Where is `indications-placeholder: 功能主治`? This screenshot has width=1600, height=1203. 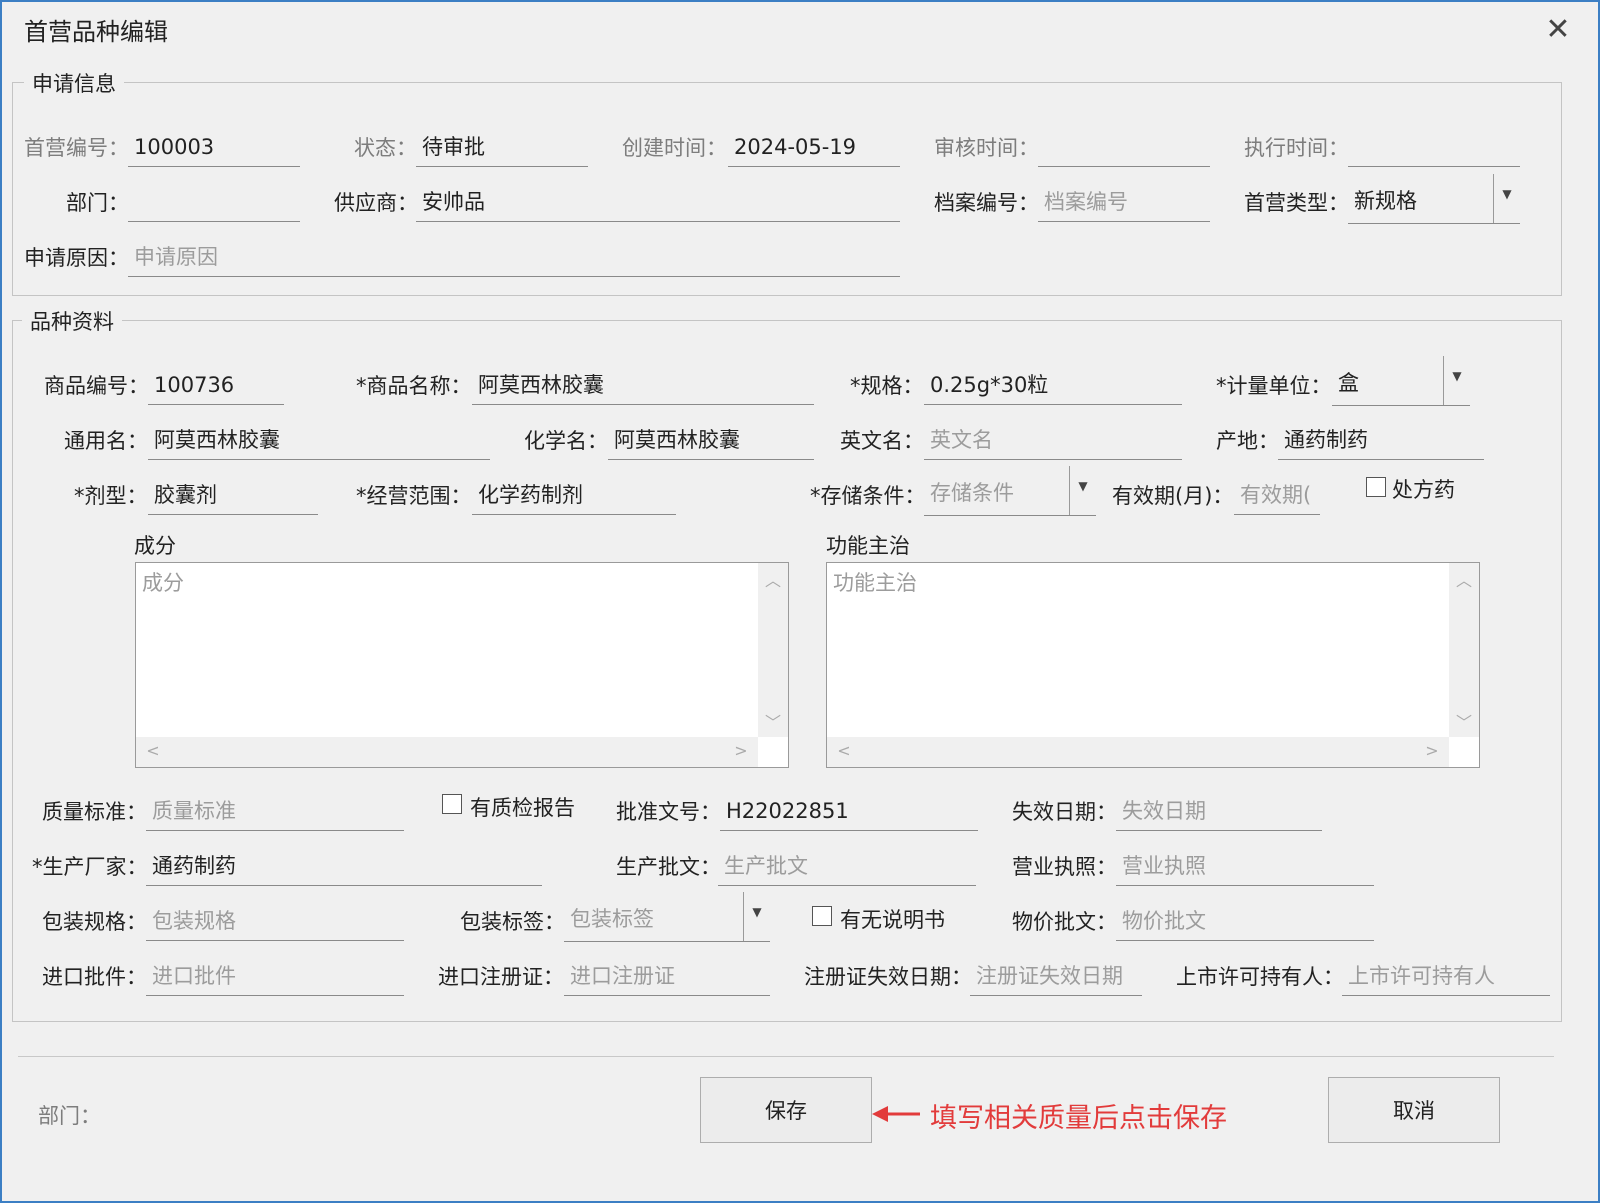 indications-placeholder: 功能主治 is located at coordinates (875, 583).